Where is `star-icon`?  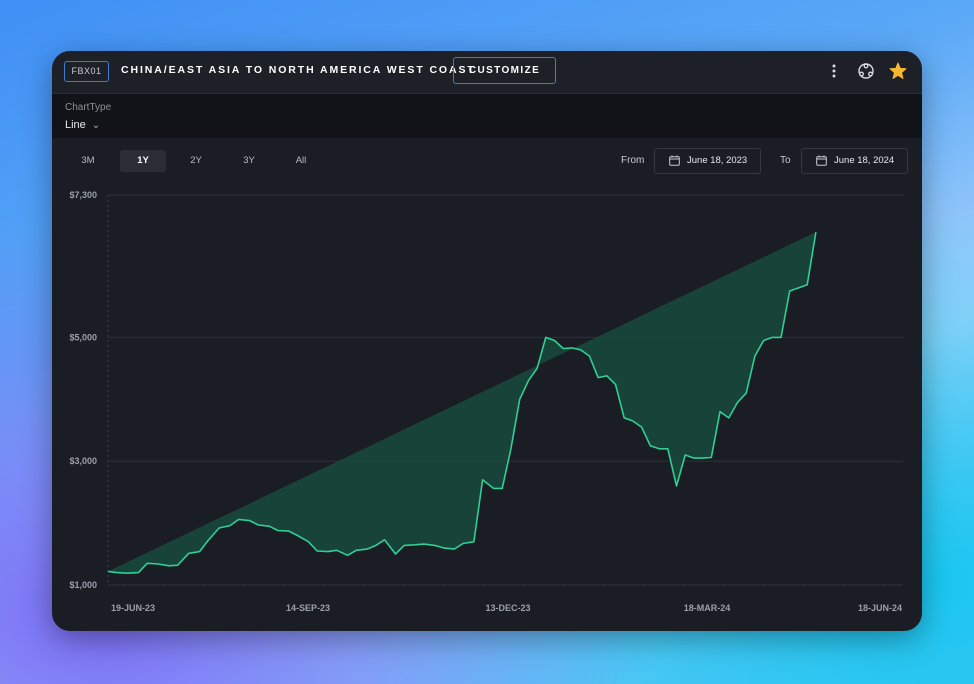 star-icon is located at coordinates (898, 71).